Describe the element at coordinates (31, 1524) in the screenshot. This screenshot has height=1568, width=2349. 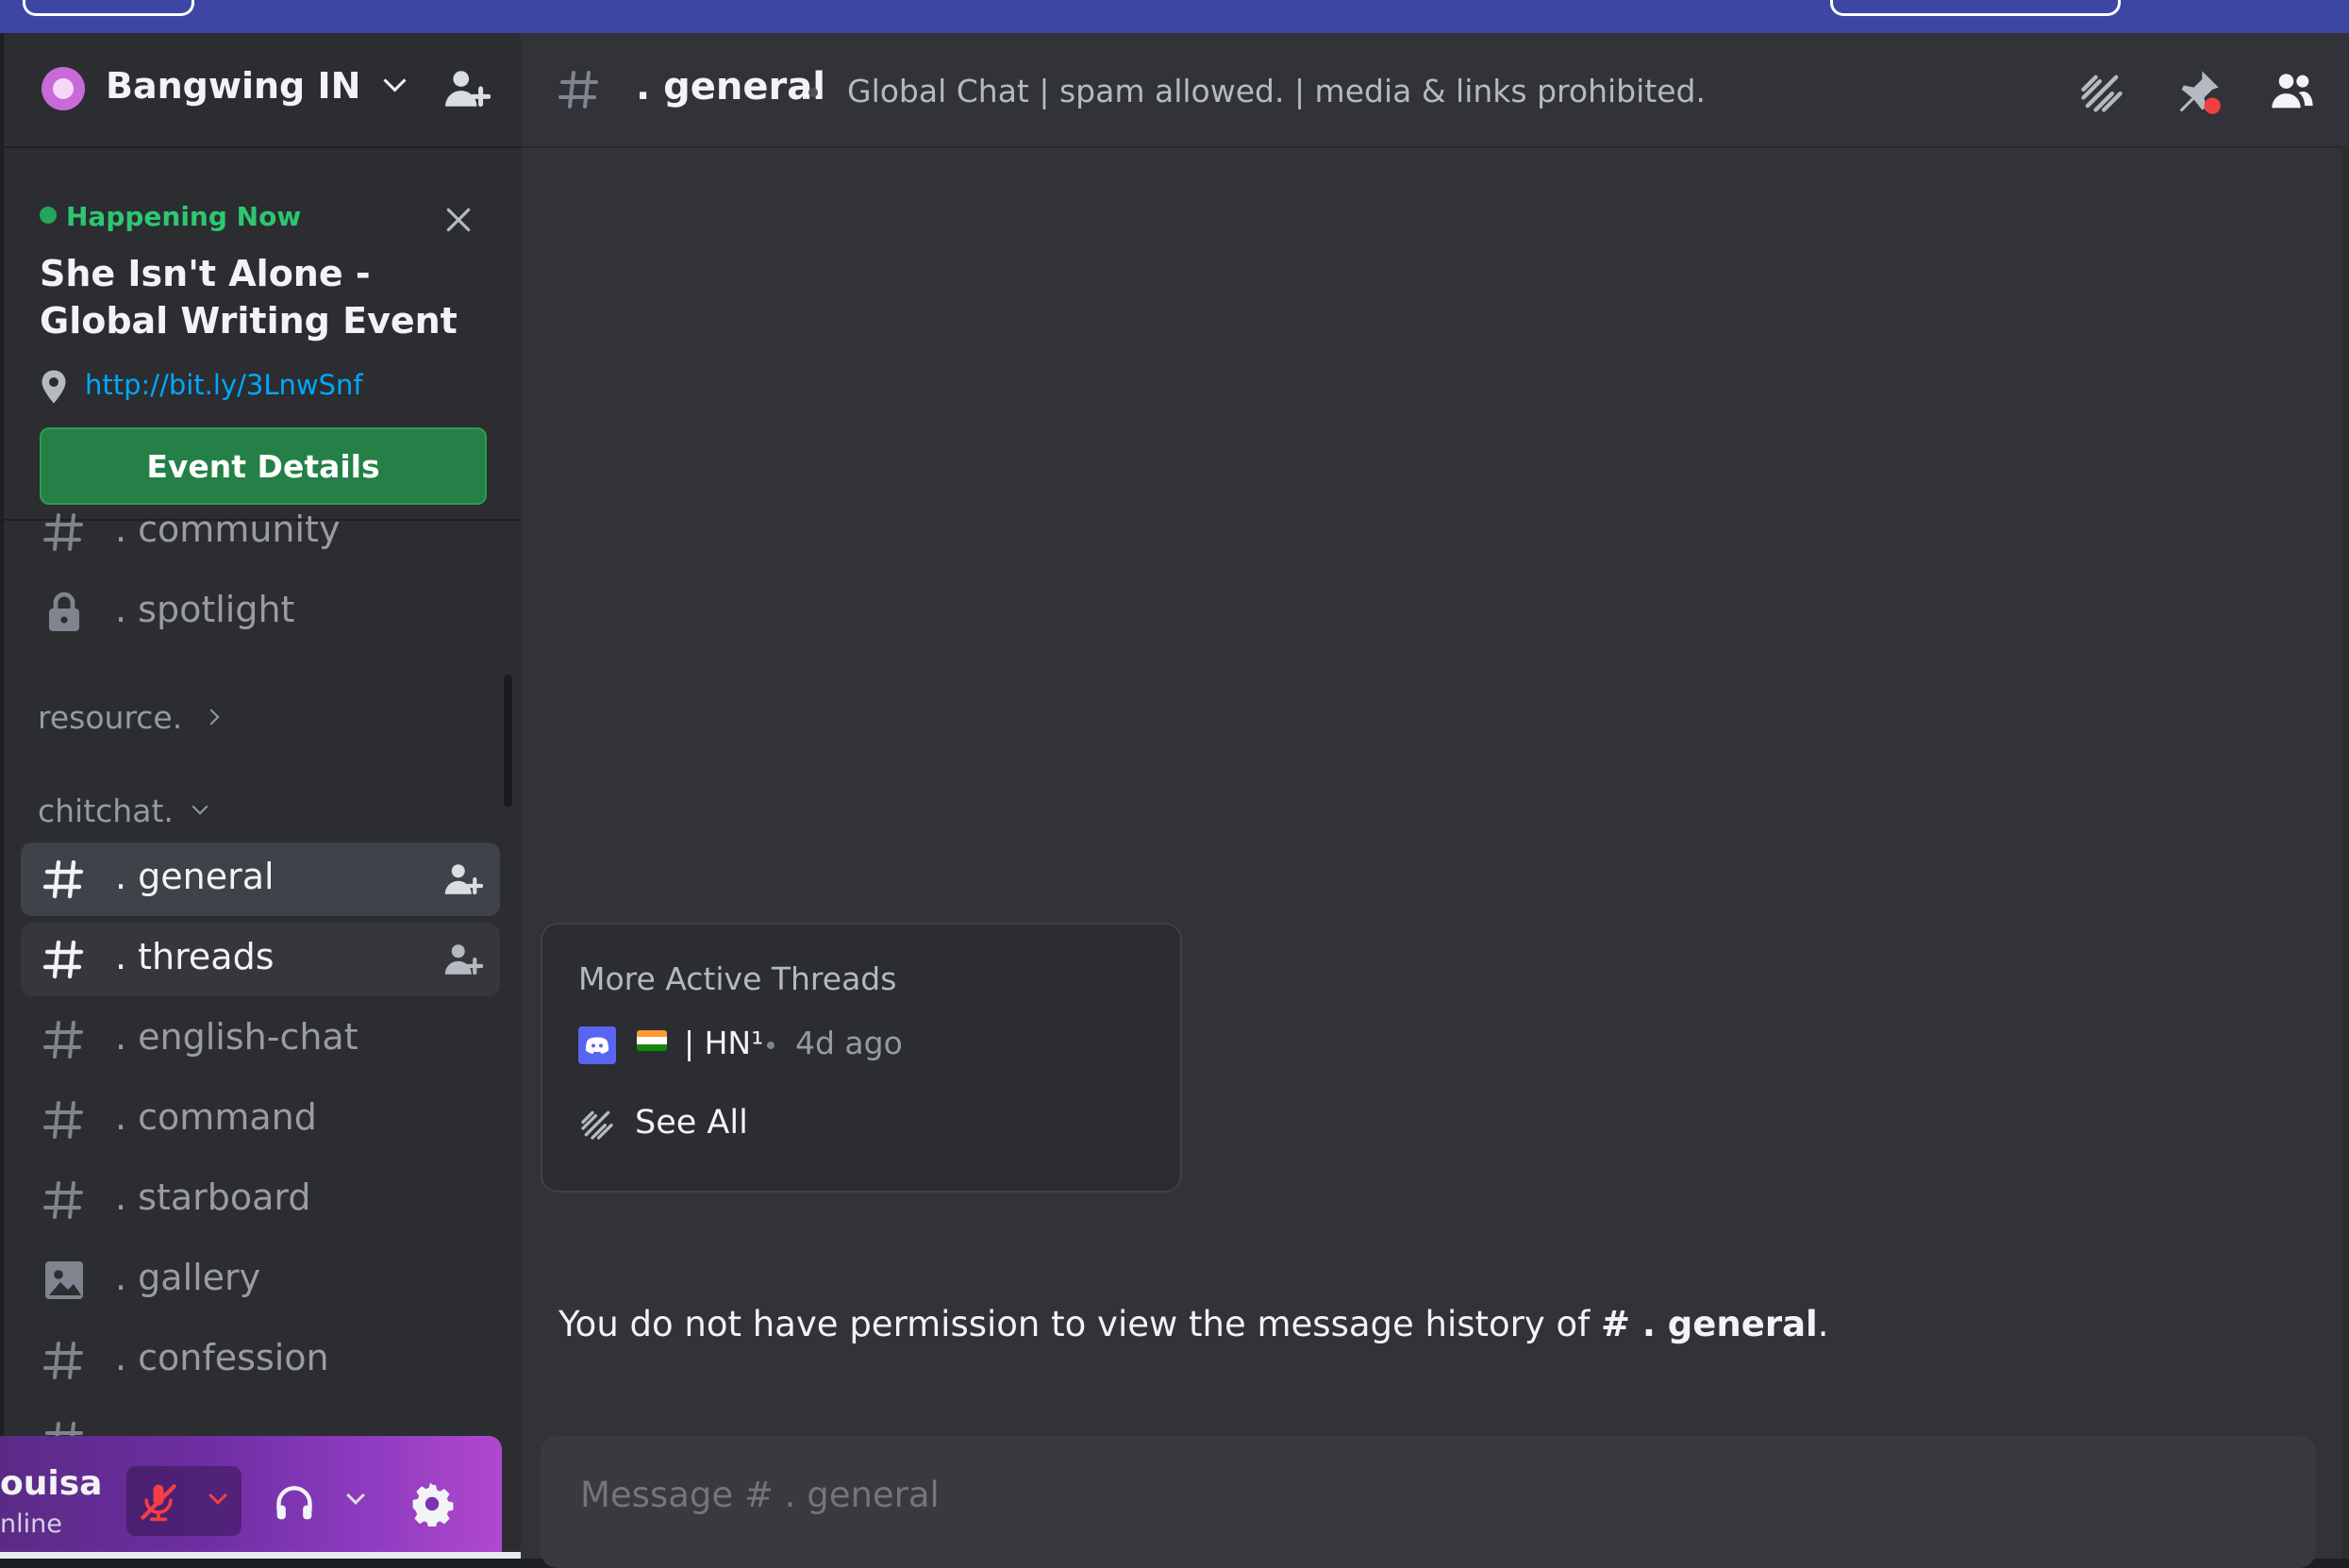
I see `user-status: nline` at that location.